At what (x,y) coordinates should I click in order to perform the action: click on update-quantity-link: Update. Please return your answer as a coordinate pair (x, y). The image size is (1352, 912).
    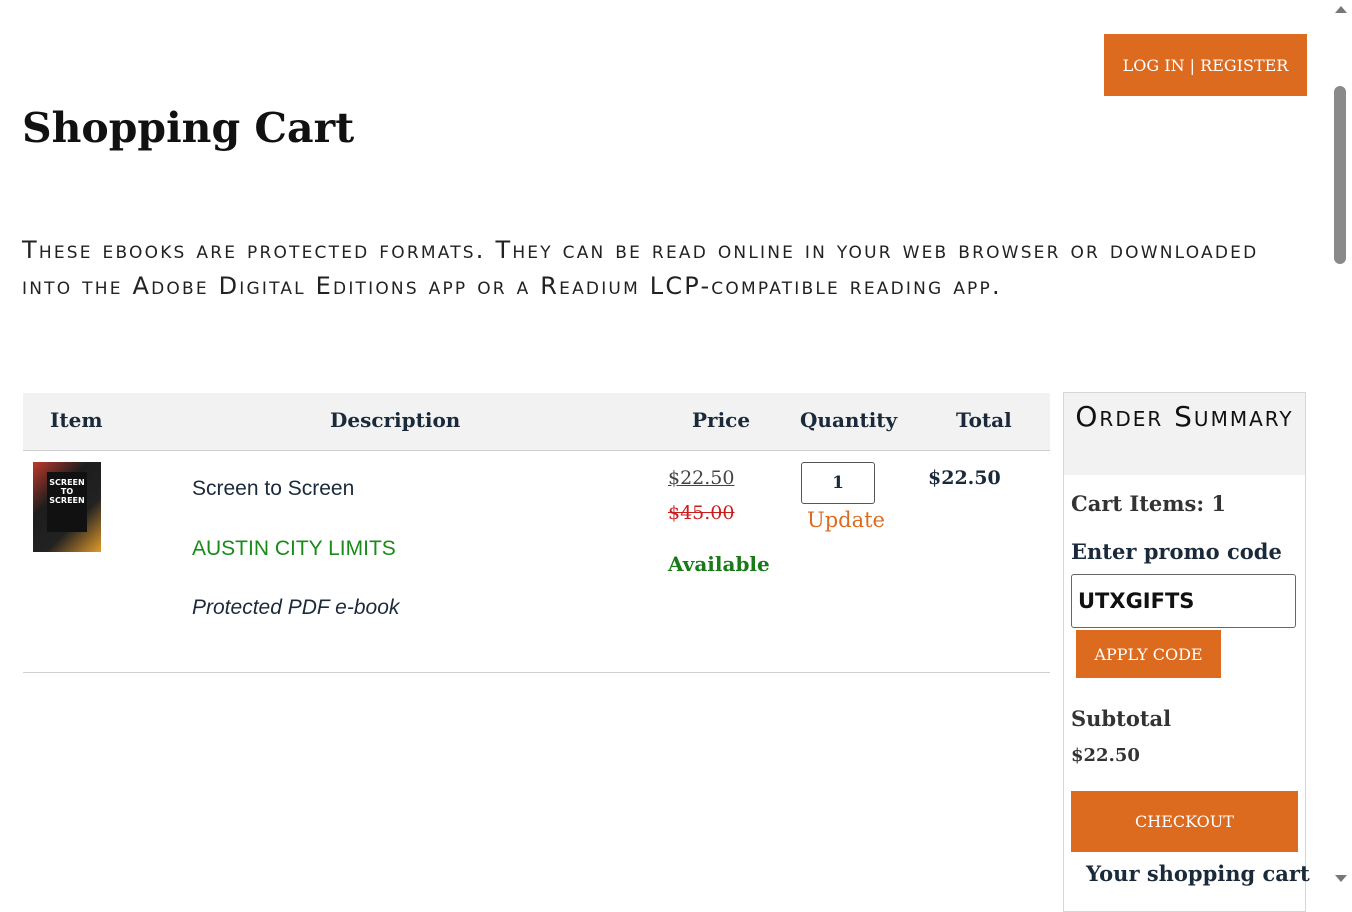
    Looking at the image, I should click on (846, 520).